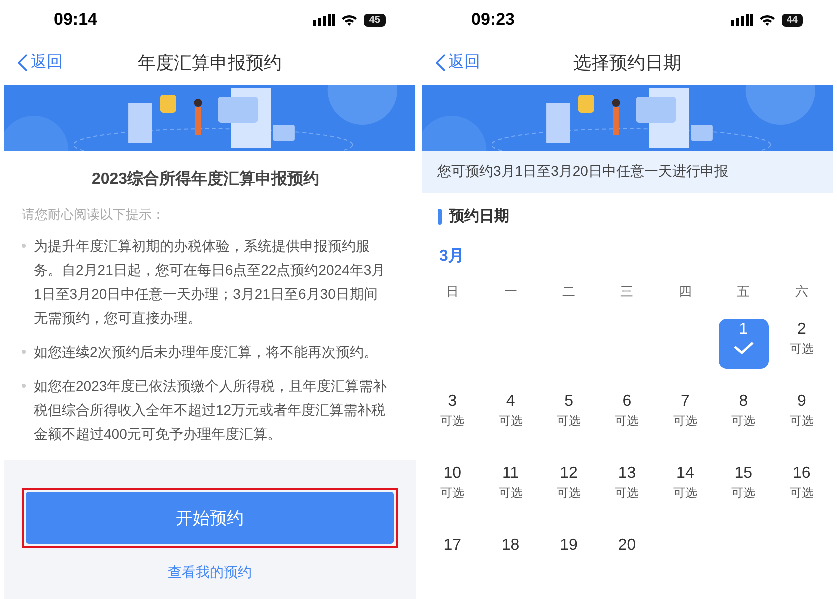  Describe the element at coordinates (452, 257) in the screenshot. I see `month-label: 3月` at that location.